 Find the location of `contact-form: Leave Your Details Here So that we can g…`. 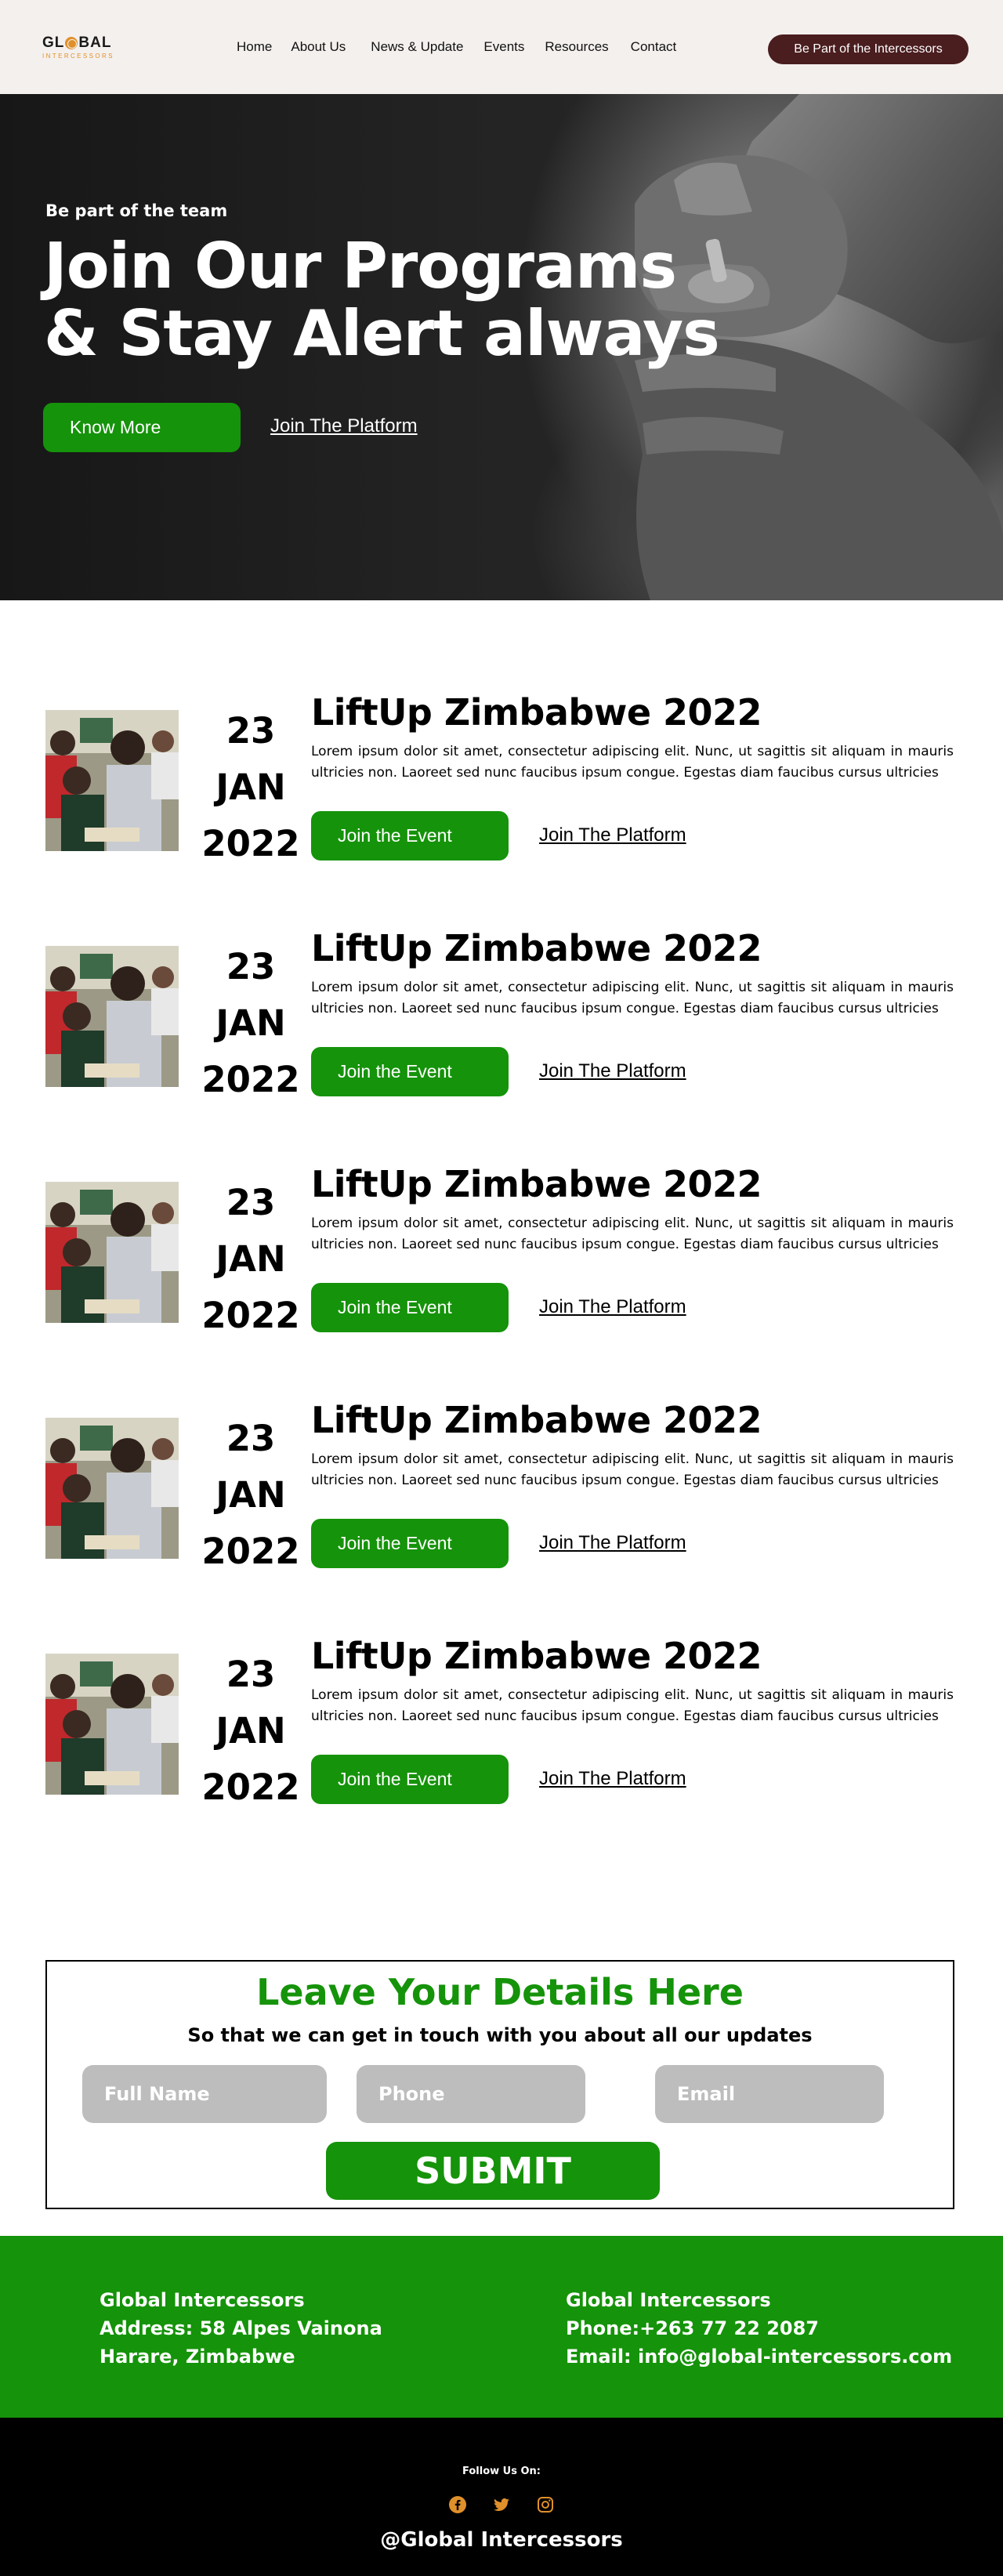

contact-form: Leave Your Details Here So that we can g… is located at coordinates (499, 2084).